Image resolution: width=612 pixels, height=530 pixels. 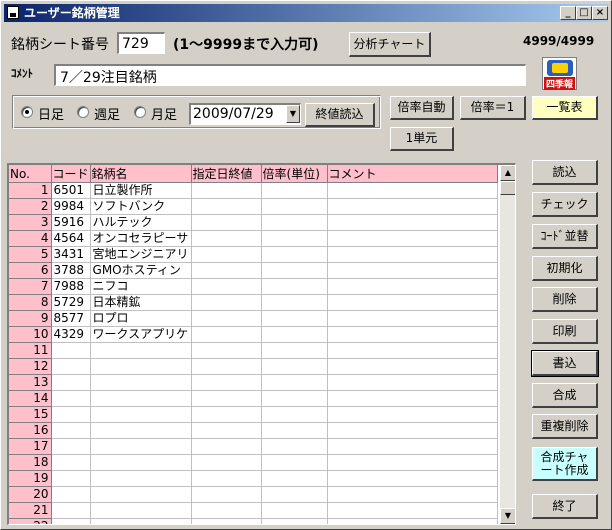 I want to click on print-button: 印刷, so click(x=565, y=331).